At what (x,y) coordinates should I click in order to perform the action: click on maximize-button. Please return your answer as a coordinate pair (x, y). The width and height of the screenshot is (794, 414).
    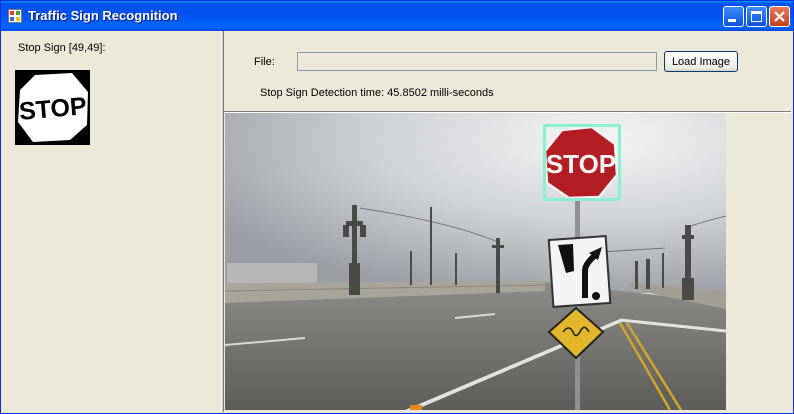
    Looking at the image, I should click on (756, 16).